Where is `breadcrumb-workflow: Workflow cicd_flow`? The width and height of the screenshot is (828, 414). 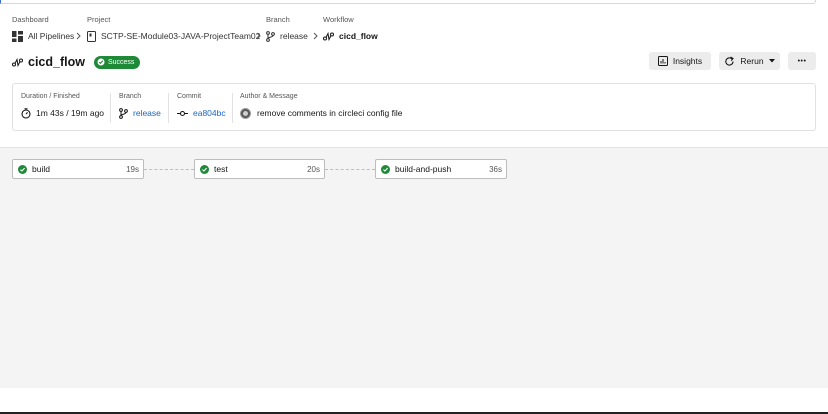 breadcrumb-workflow: Workflow cicd_flow is located at coordinates (350, 29).